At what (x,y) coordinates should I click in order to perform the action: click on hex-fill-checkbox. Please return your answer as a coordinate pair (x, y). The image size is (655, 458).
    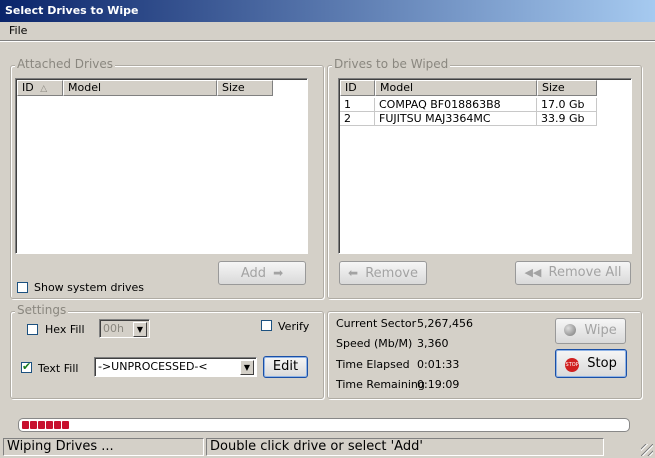
    Looking at the image, I should click on (32, 329).